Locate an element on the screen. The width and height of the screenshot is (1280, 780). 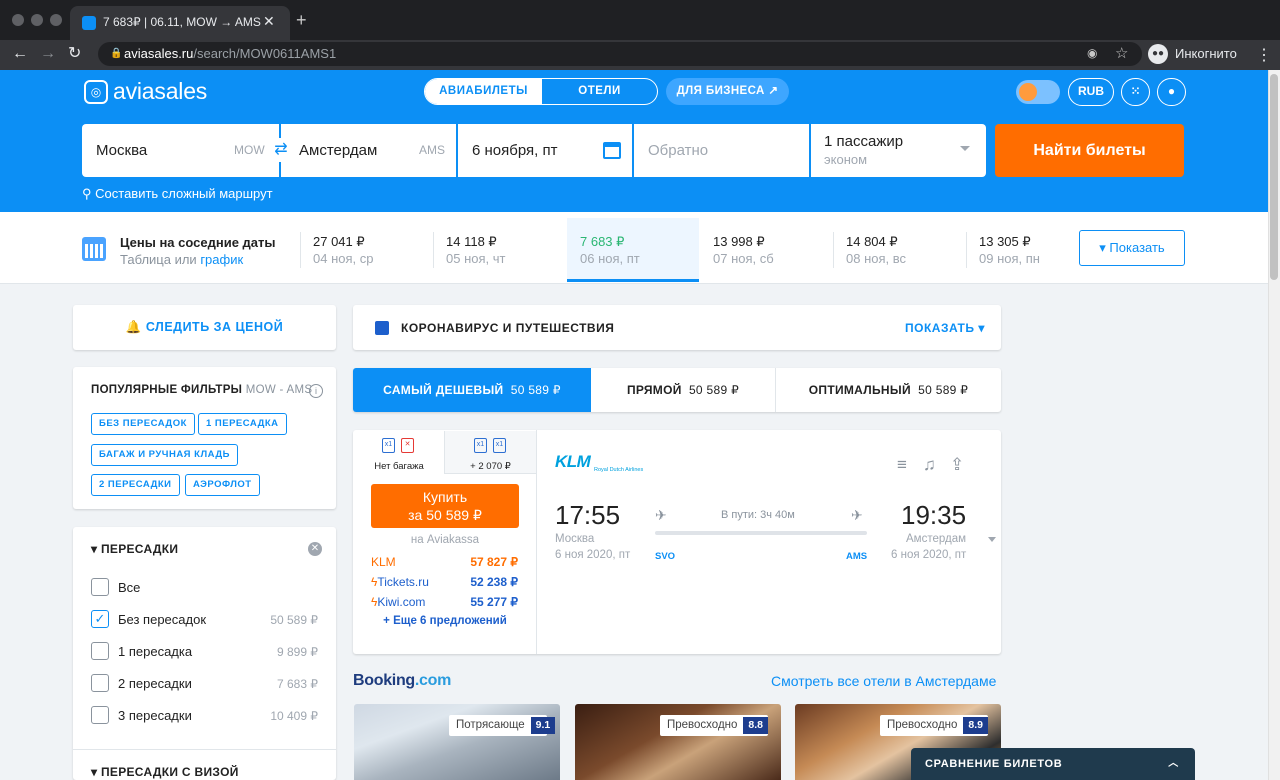
flight-duration: В пути: 3ч 40м is located at coordinates (758, 515).